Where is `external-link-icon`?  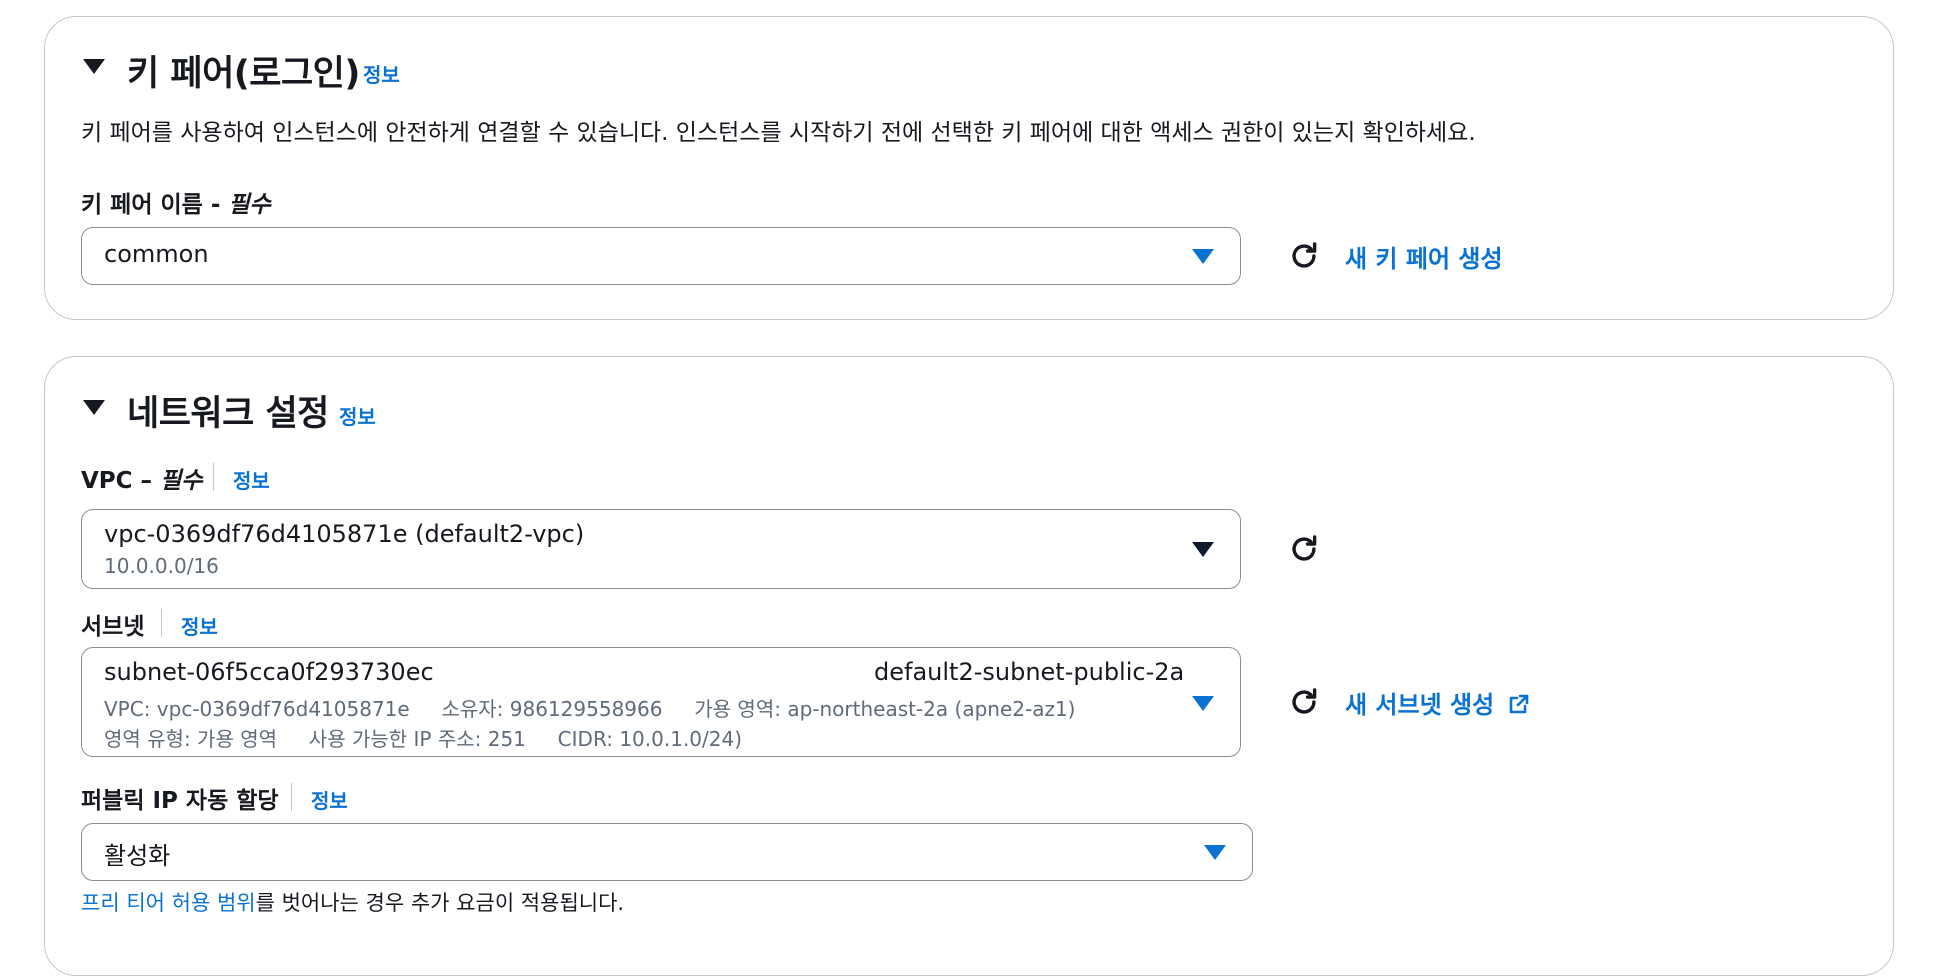 external-link-icon is located at coordinates (1518, 704).